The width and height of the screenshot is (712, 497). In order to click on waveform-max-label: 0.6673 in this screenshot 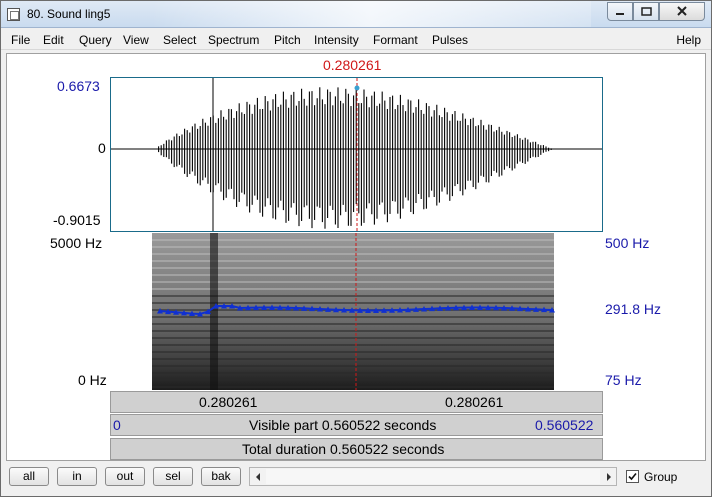, I will do `click(78, 86)`.